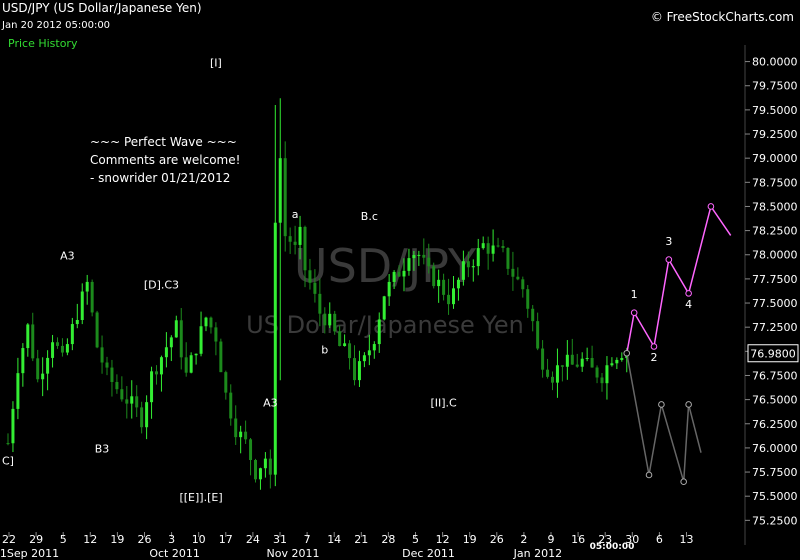 The image size is (800, 560). Describe the element at coordinates (523, 539) in the screenshot. I see `x-tick-label: 2` at that location.